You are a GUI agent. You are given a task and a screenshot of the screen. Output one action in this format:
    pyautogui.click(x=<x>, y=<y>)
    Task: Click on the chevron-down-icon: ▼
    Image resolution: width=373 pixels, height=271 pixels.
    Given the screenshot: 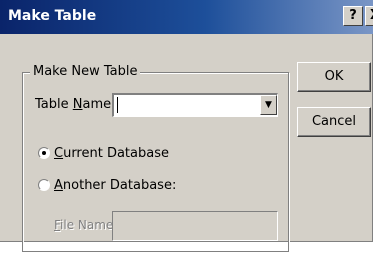 What is the action you would take?
    pyautogui.click(x=268, y=105)
    